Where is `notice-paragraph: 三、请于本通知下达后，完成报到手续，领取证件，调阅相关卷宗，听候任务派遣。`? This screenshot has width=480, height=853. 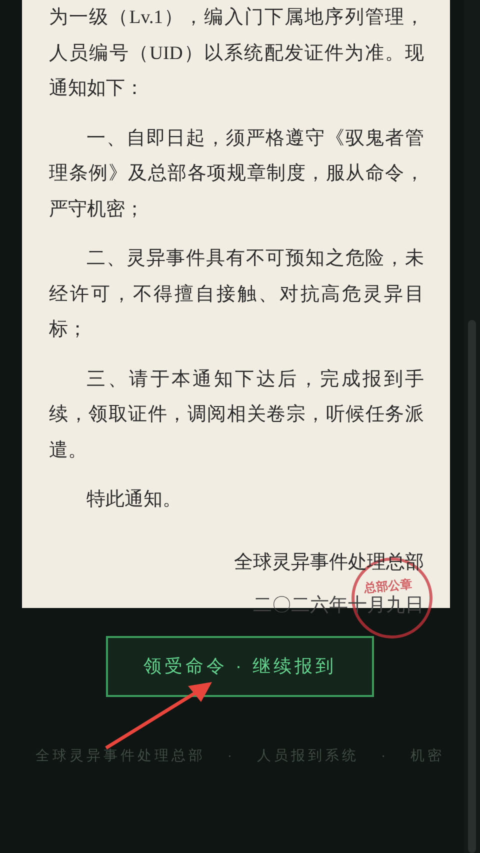 notice-paragraph: 三、请于本通知下达后，完成报到手续，领取证件，调阅相关卷宗，听候任务派遣。 is located at coordinates (236, 415).